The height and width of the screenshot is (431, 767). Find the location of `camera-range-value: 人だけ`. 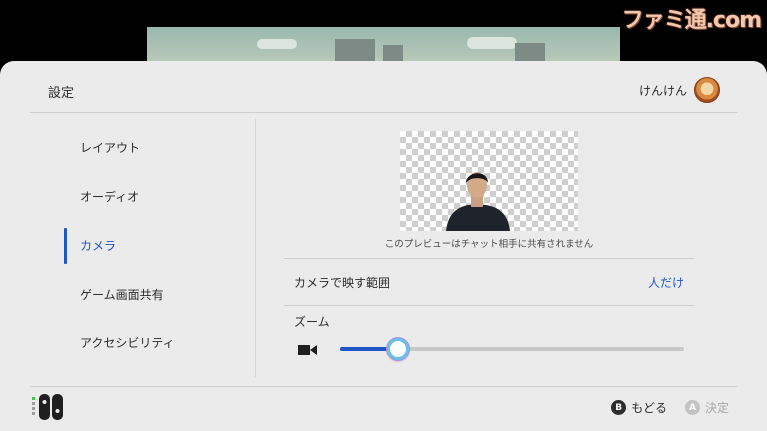

camera-range-value: 人だけ is located at coordinates (666, 282).